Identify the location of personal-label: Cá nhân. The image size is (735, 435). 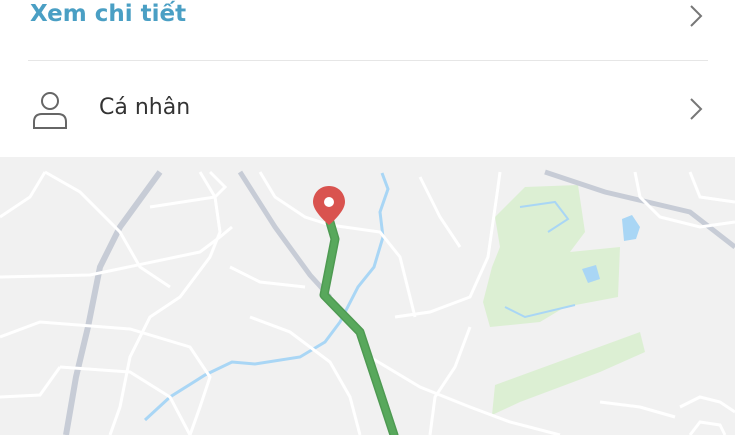
(145, 107).